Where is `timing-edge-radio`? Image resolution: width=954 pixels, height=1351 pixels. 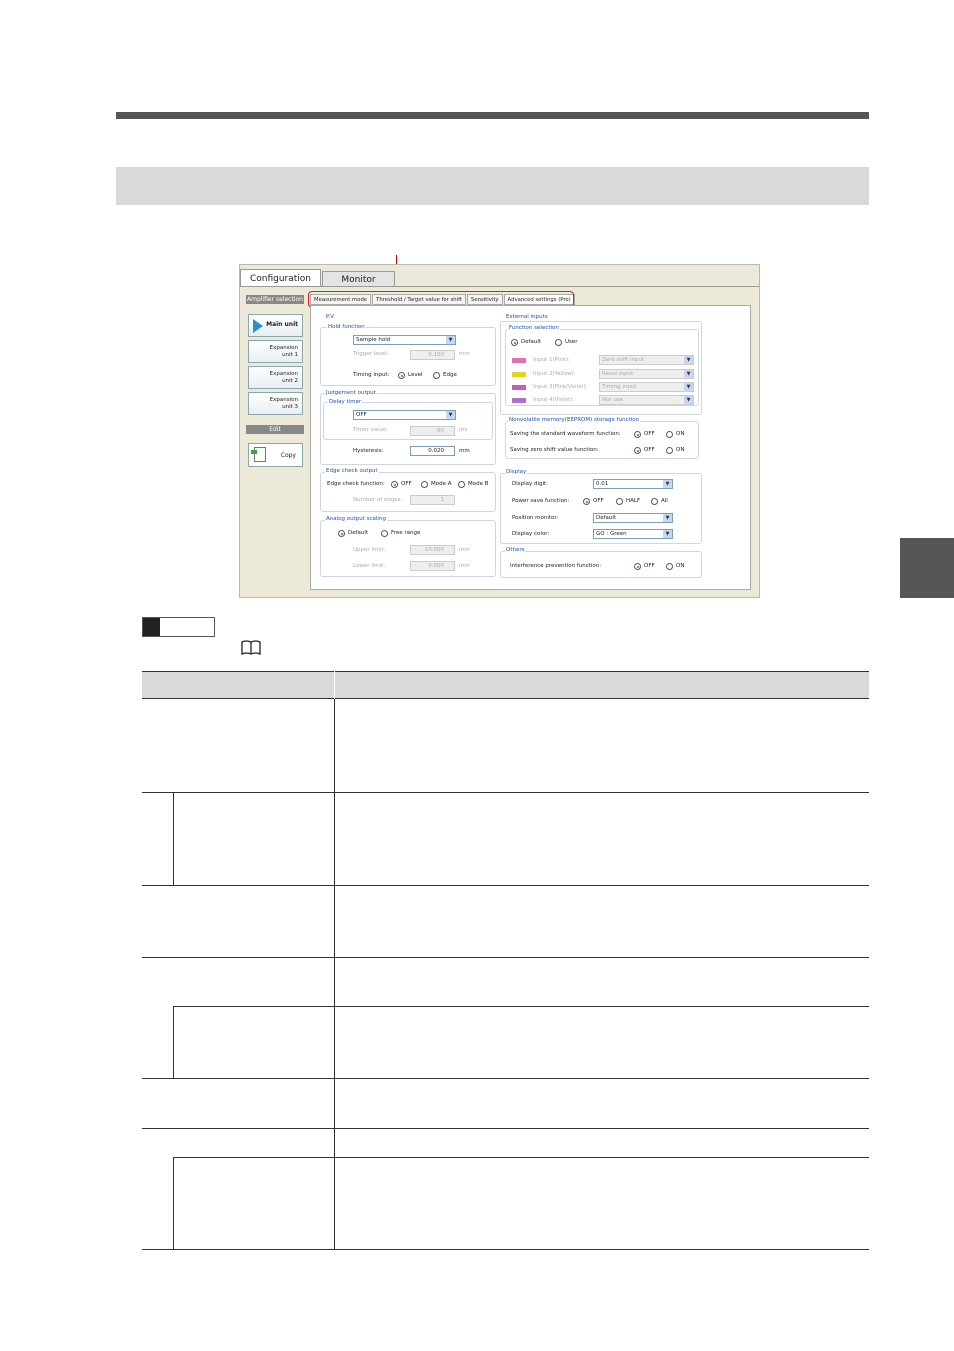
timing-edge-radio is located at coordinates (436, 375).